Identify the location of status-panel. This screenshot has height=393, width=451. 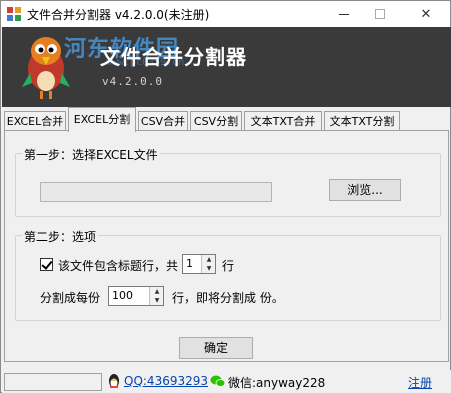
(53, 382).